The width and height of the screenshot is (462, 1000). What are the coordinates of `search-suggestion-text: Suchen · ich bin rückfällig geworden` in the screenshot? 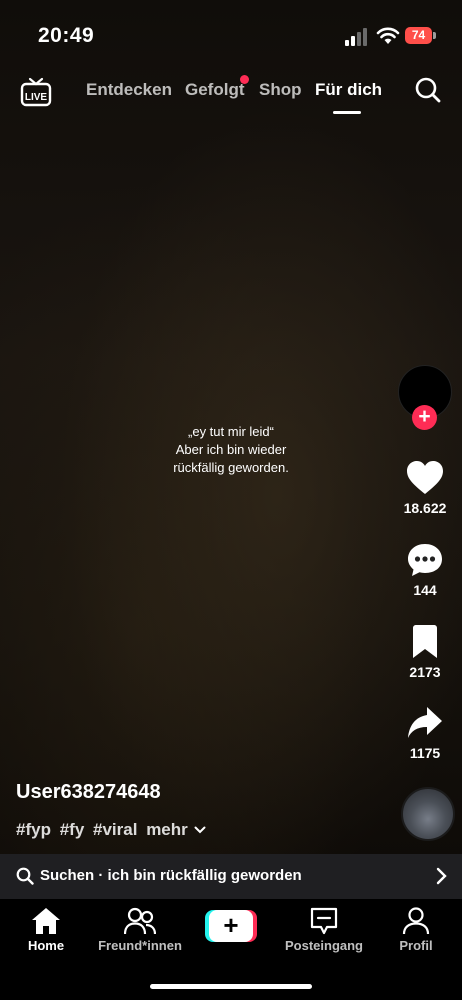 It's located at (171, 875).